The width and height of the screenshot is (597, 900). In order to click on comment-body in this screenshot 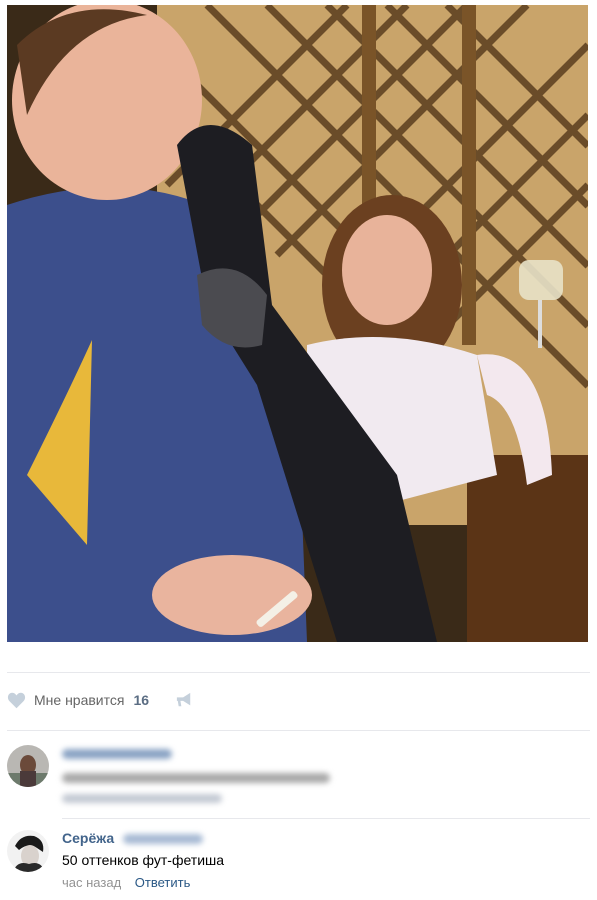, I will do `click(326, 775)`.